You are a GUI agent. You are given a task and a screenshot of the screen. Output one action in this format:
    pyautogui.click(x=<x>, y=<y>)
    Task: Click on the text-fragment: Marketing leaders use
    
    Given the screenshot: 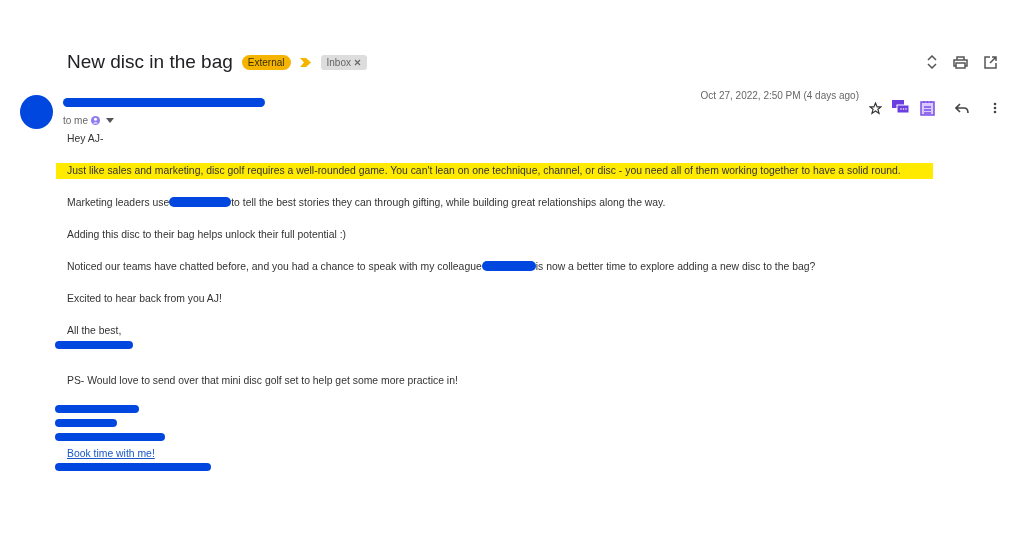 What is the action you would take?
    pyautogui.click(x=118, y=202)
    